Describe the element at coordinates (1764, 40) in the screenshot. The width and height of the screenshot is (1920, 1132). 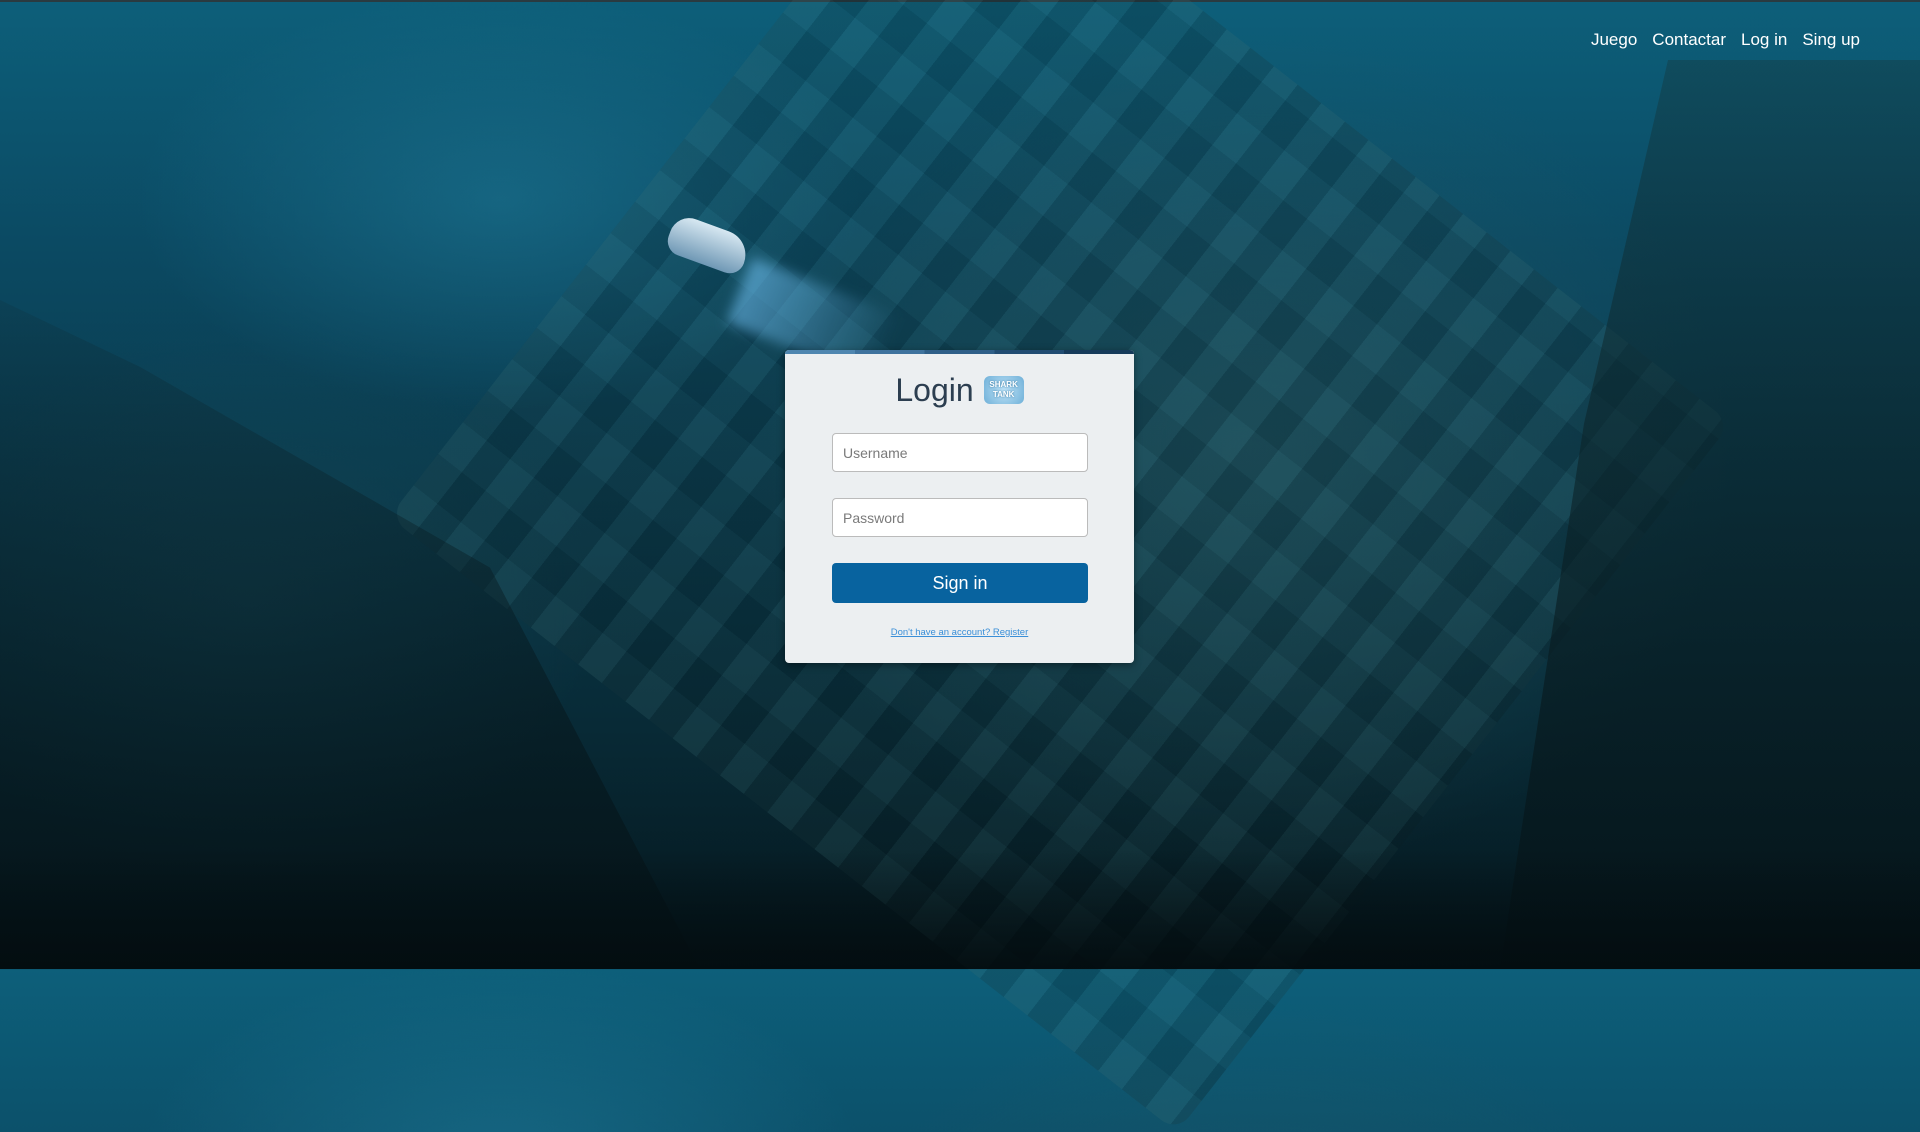
I see `nav-login: Log in` at that location.